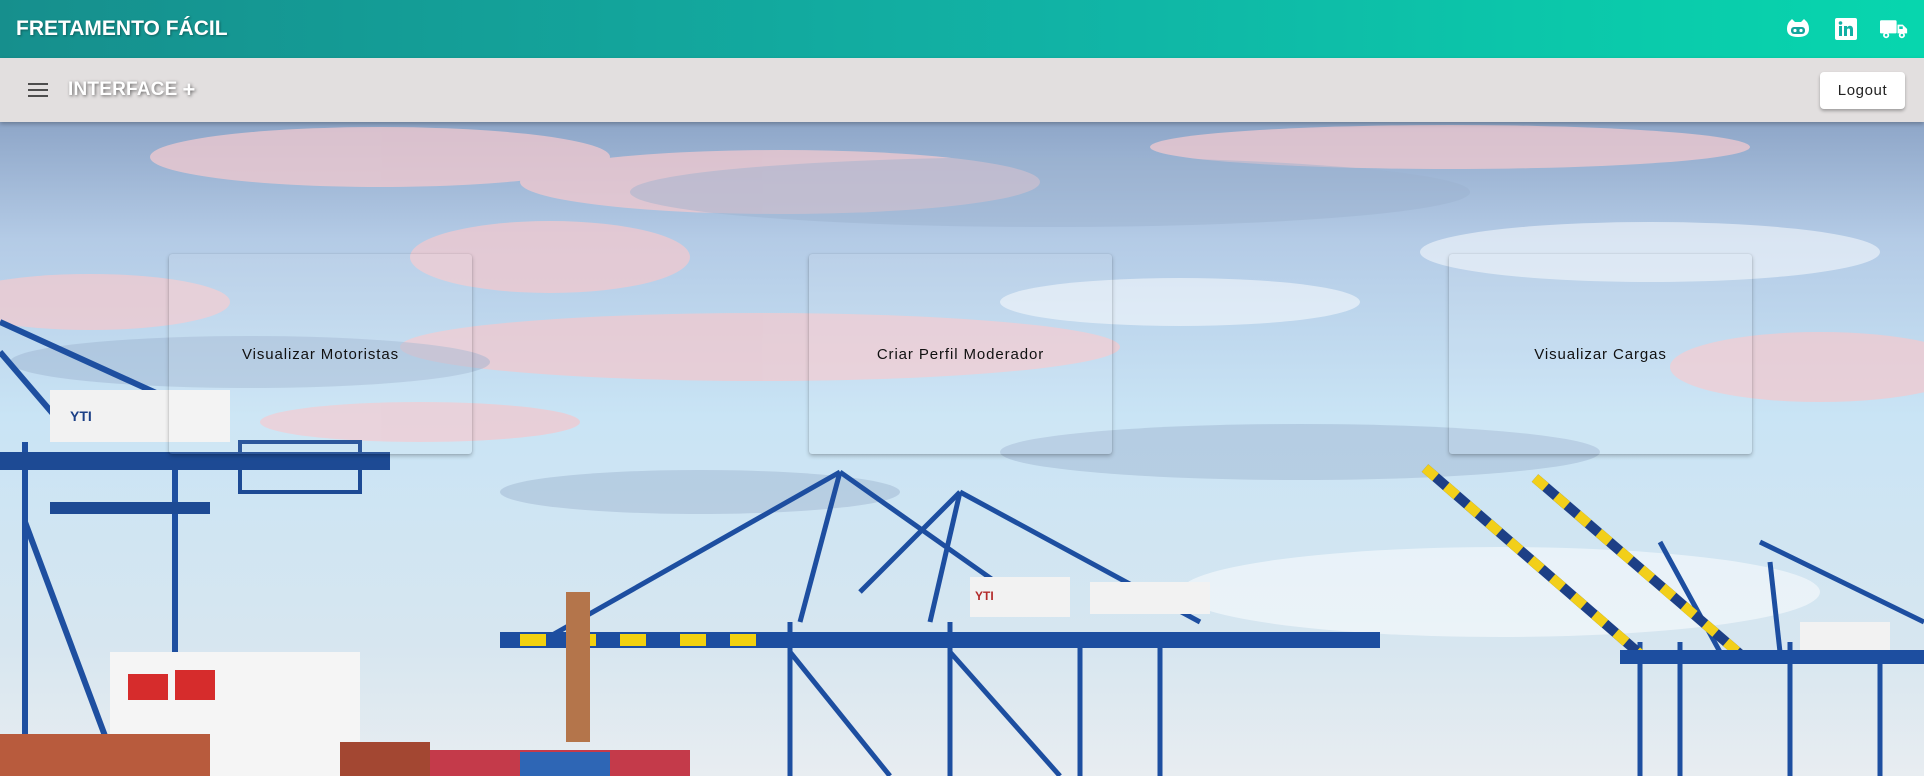 The width and height of the screenshot is (1924, 776). Describe the element at coordinates (1862, 90) in the screenshot. I see `logout-button: Logout` at that location.